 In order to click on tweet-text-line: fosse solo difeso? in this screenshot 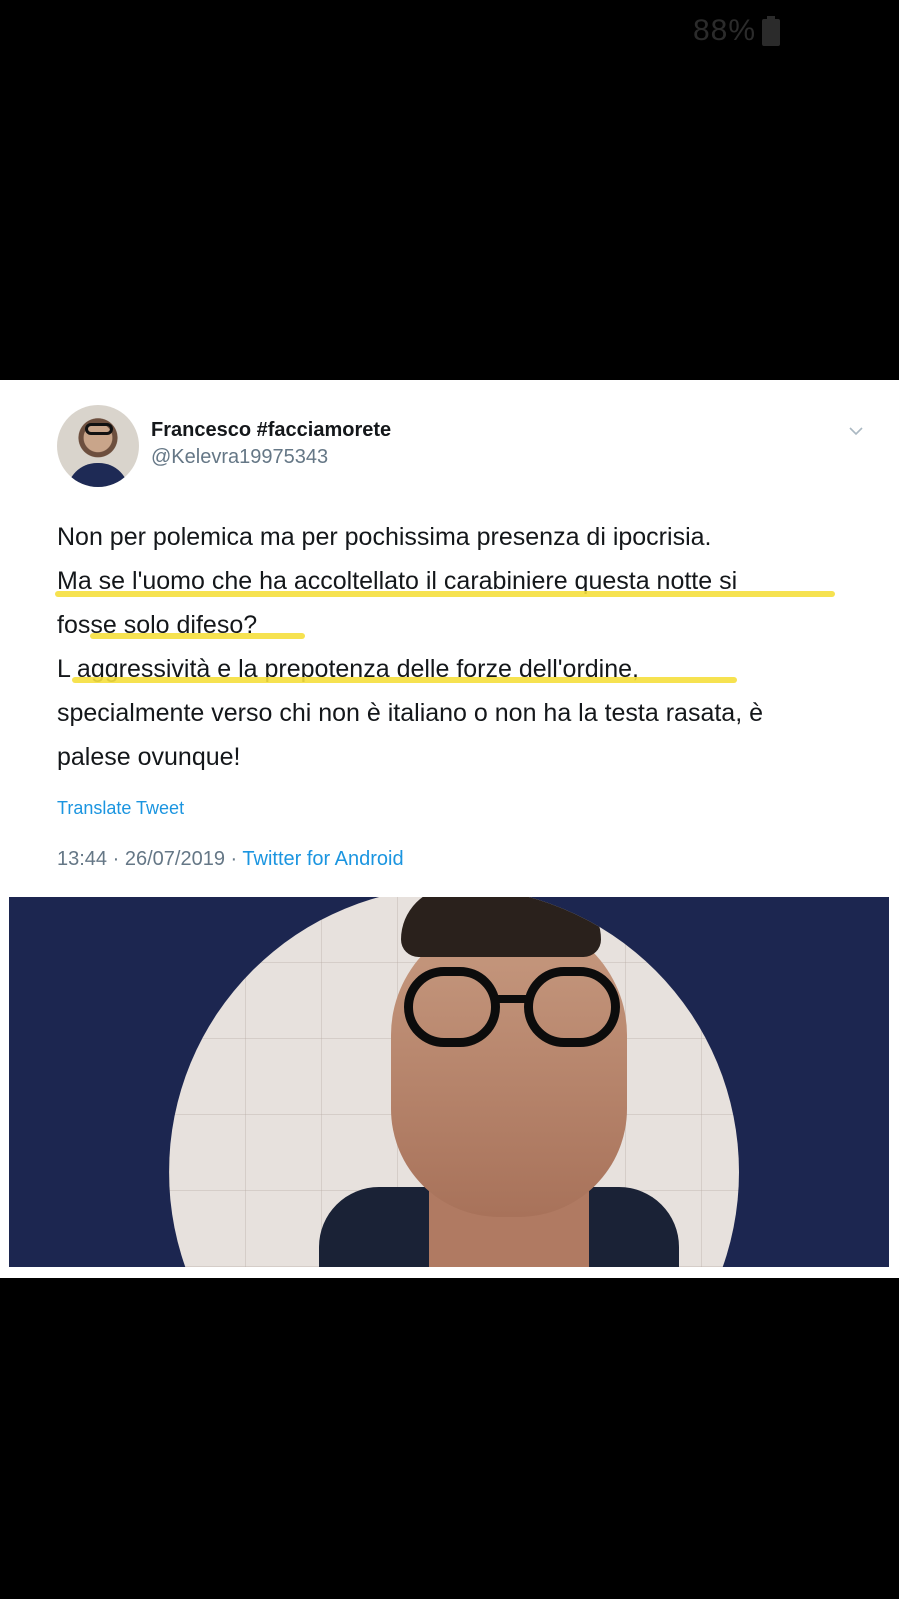, I will do `click(157, 625)`.